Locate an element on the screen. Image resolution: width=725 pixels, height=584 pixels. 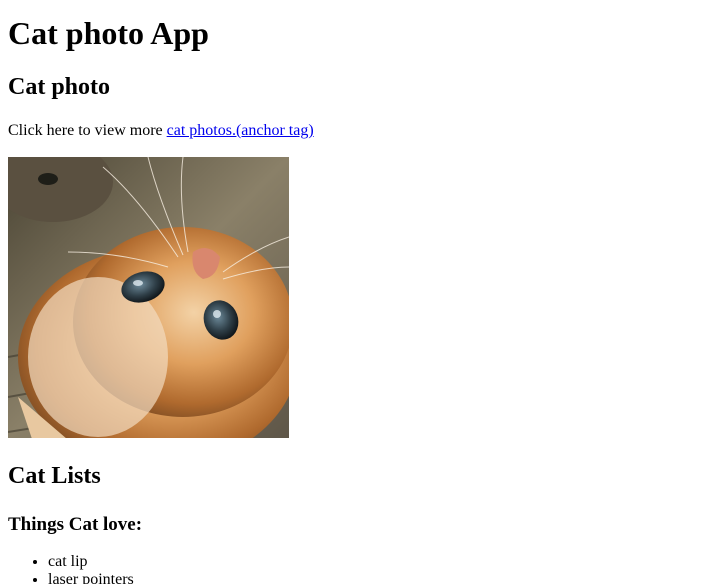
cat-photo-heading: Cat photo is located at coordinates (59, 87).